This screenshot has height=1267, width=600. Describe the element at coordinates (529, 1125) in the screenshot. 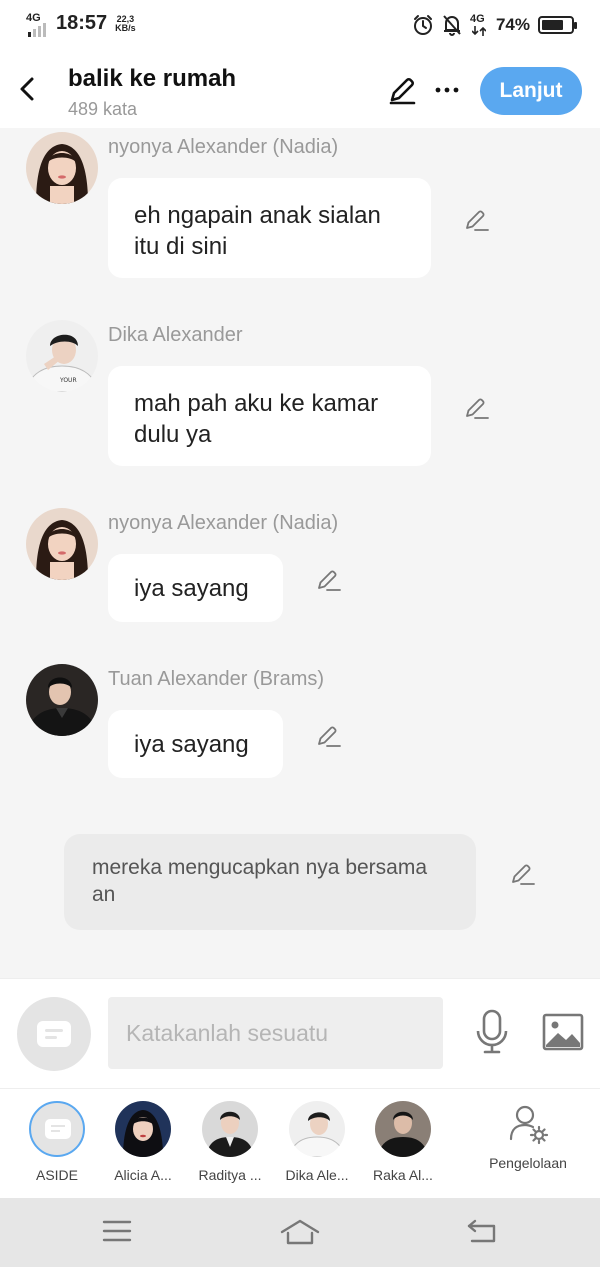

I see `user-settings-icon` at that location.